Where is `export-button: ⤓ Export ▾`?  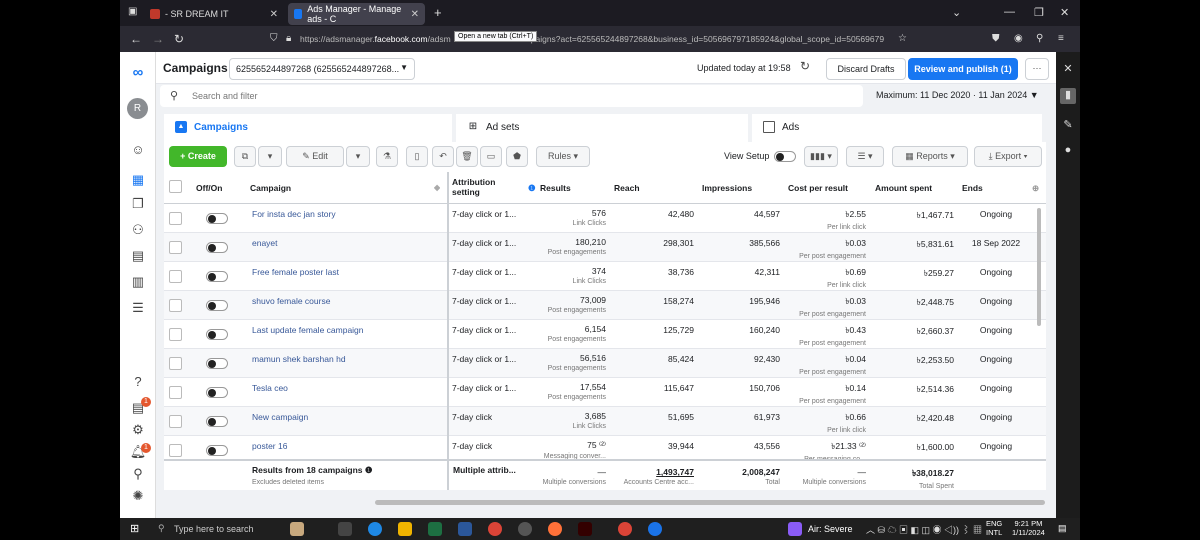
export-button: ⤓ Export ▾ is located at coordinates (1008, 156).